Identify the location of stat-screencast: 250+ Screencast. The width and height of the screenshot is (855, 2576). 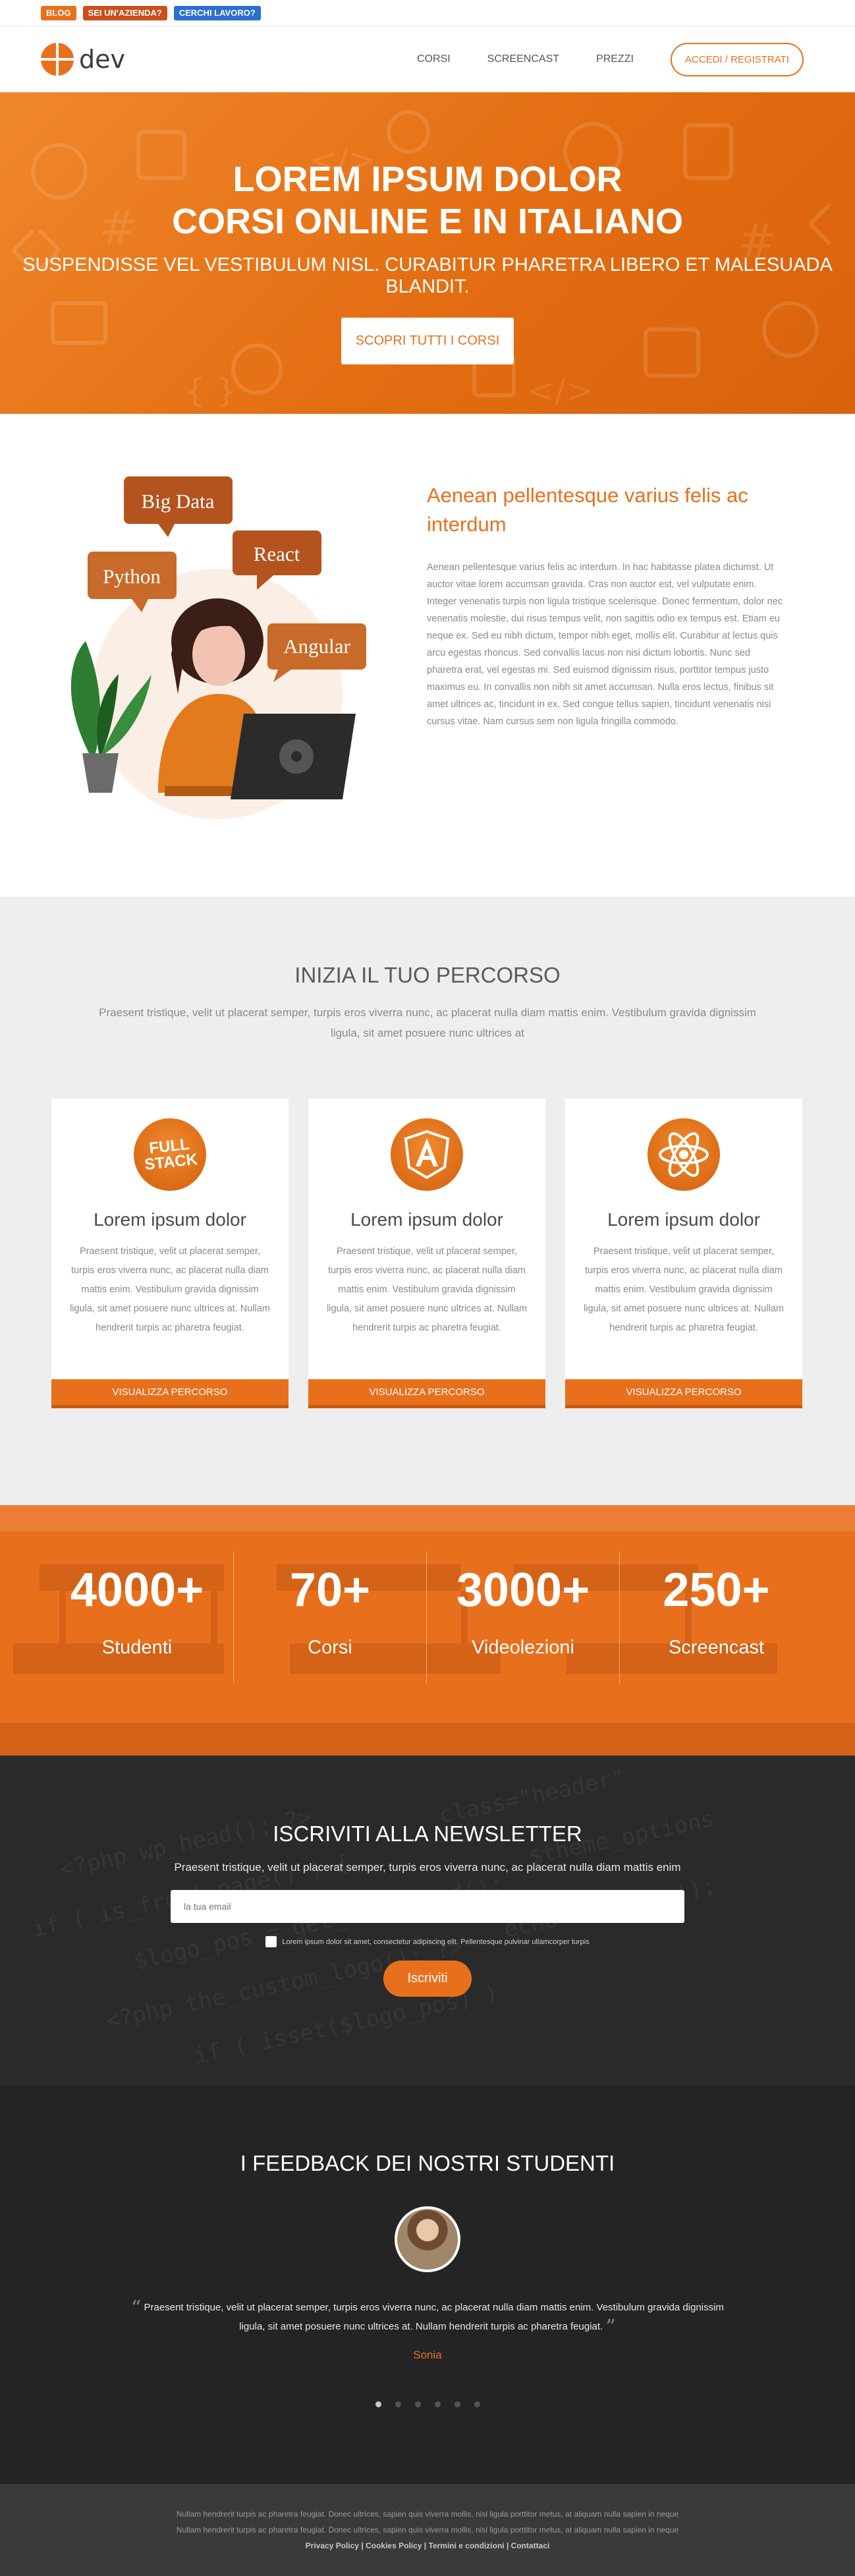
(716, 1617).